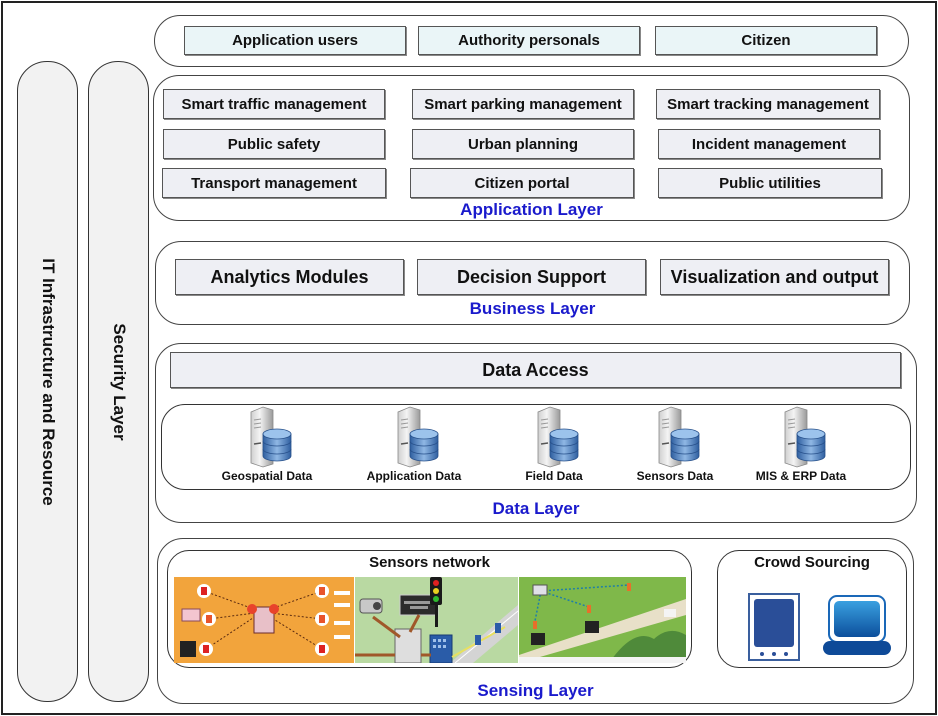  What do you see at coordinates (267, 476) in the screenshot?
I see `data-source-label: Geospatial Data` at bounding box center [267, 476].